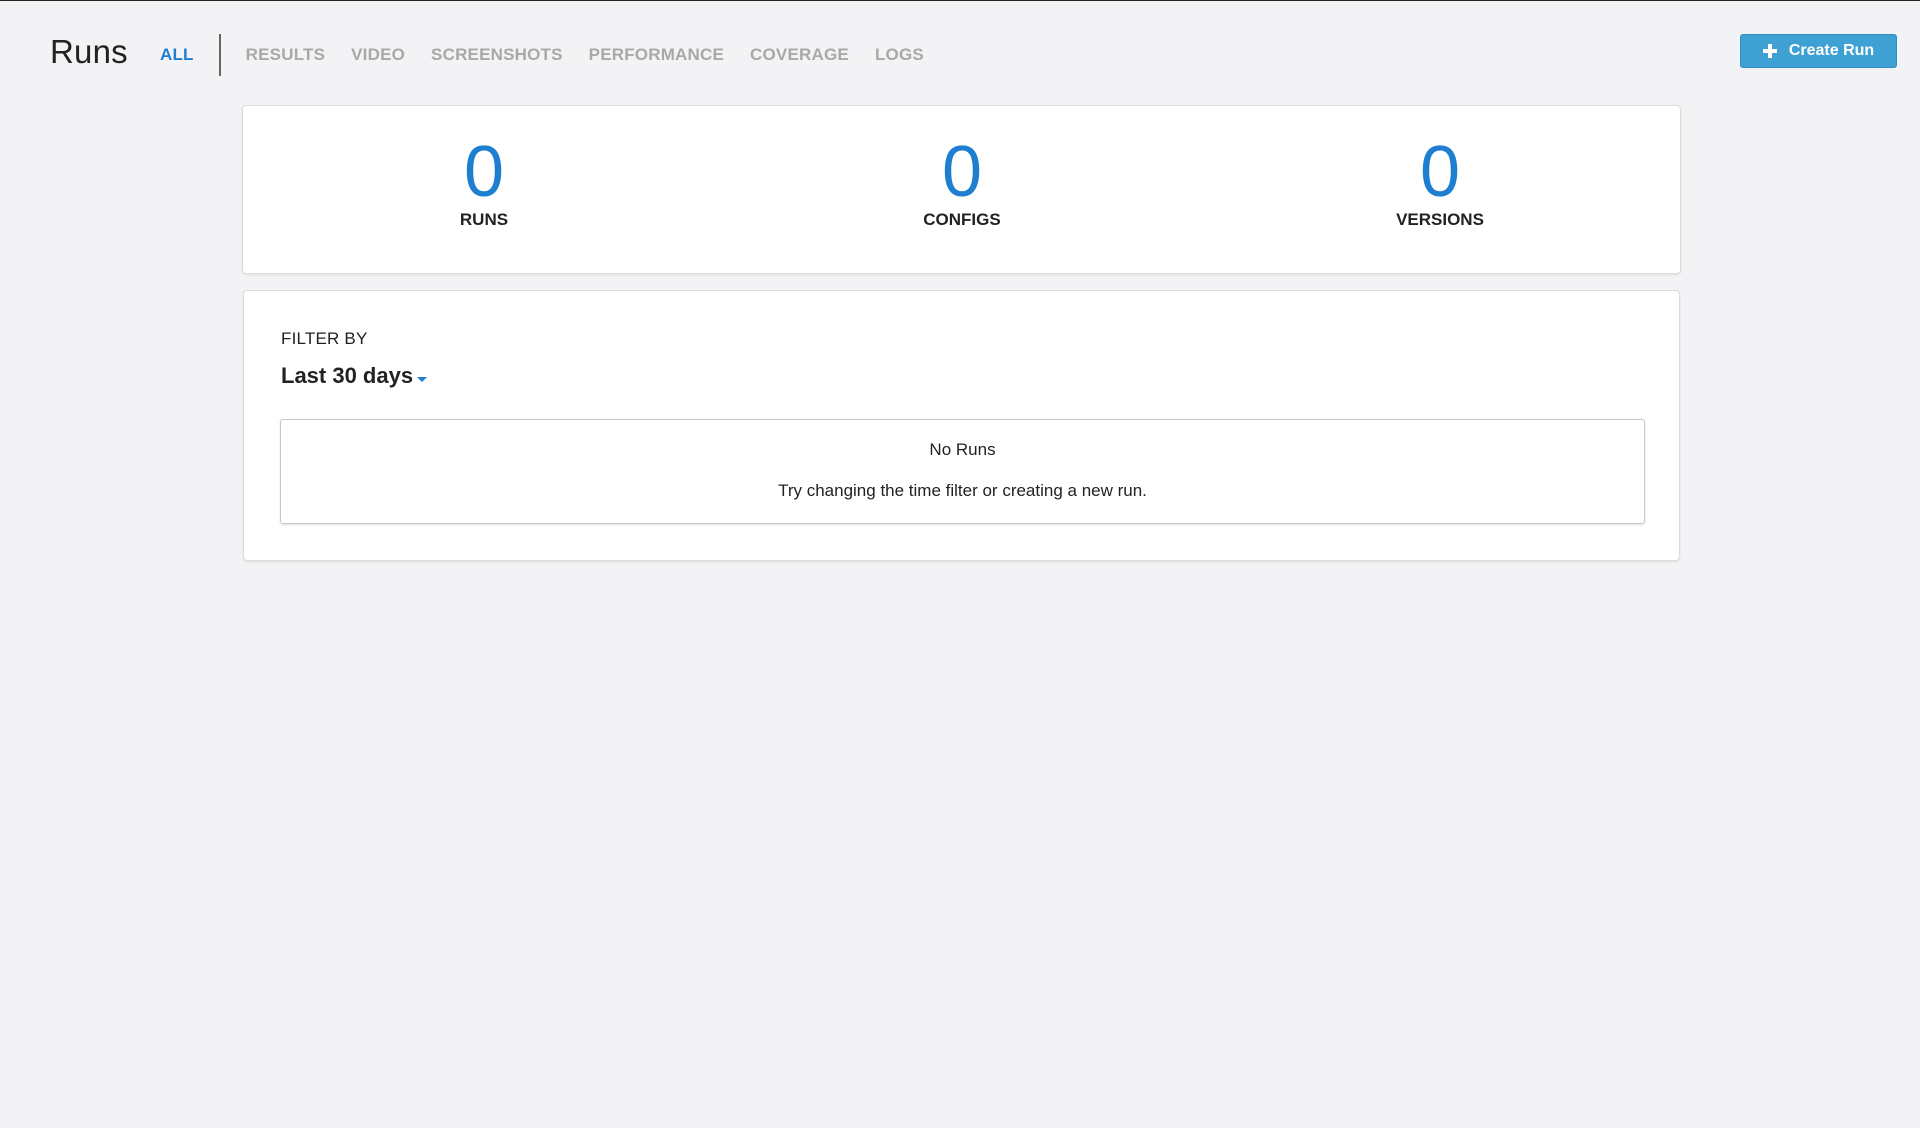 This screenshot has height=1128, width=1920. I want to click on time-filter-value: Last 30 days, so click(347, 375).